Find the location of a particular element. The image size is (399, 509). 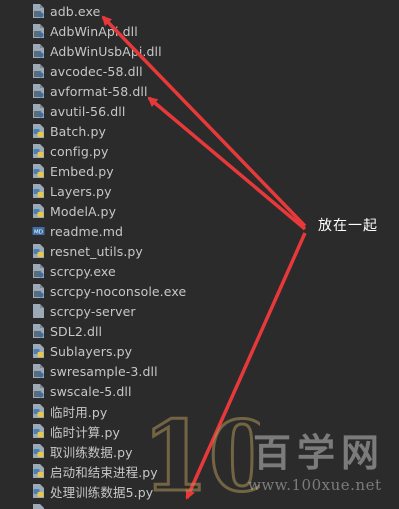

file-item-label: 取训练数据.py is located at coordinates (91, 452).